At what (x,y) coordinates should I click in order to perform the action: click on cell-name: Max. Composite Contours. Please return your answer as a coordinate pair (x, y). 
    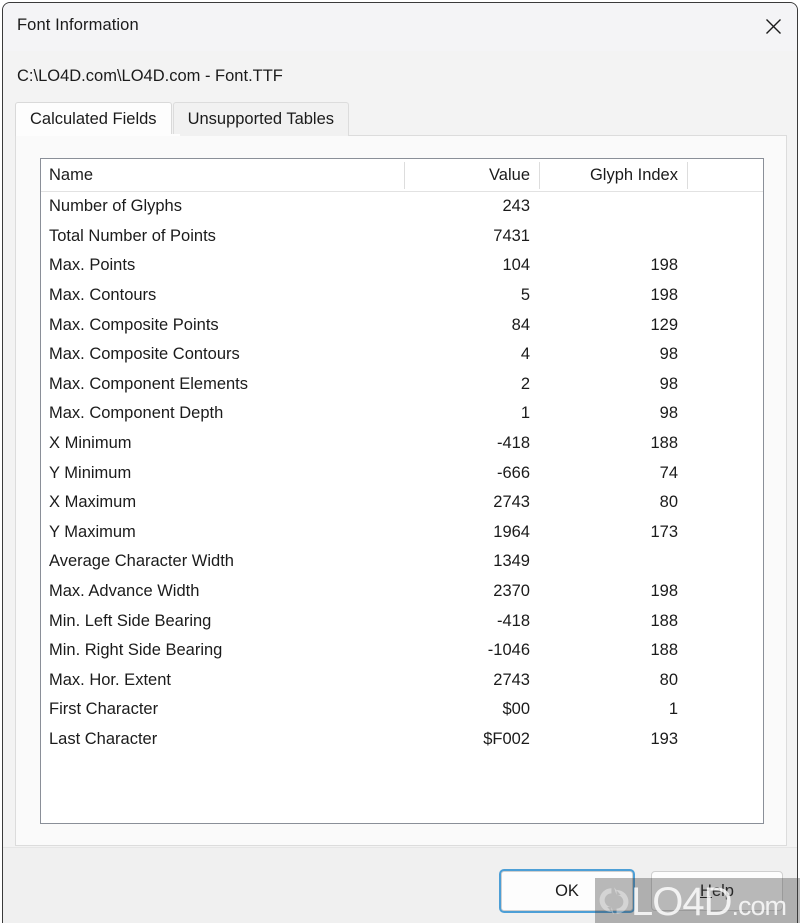
    Looking at the image, I should click on (144, 354).